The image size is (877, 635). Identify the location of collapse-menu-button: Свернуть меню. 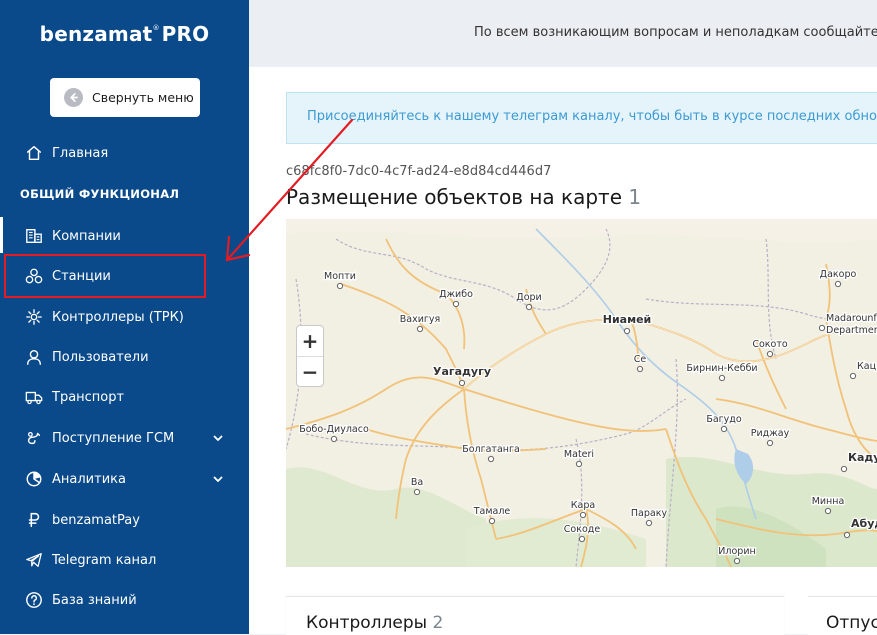
(125, 97).